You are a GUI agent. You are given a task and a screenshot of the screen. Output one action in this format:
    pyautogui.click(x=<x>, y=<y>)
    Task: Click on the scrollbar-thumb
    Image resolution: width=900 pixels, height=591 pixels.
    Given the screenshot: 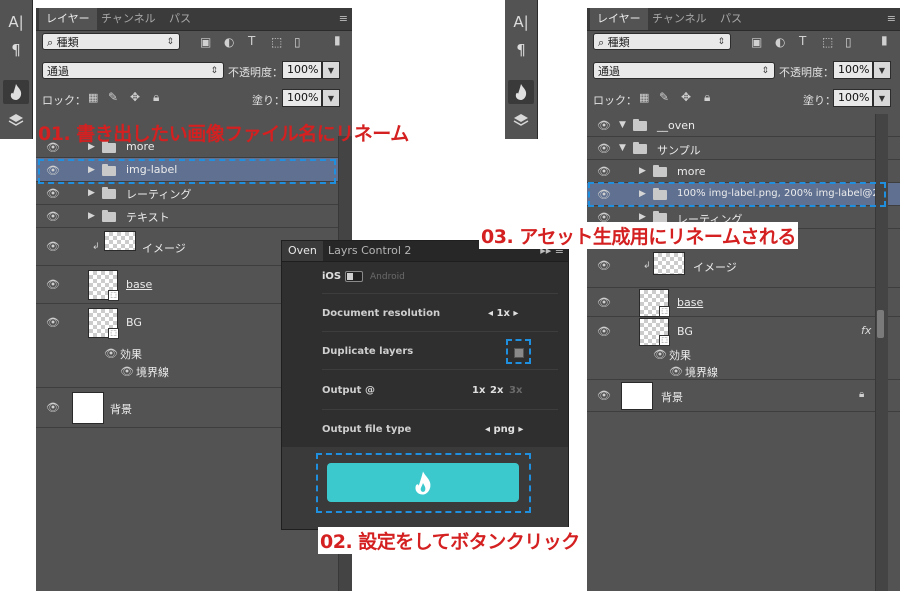 What is the action you would take?
    pyautogui.click(x=880, y=324)
    